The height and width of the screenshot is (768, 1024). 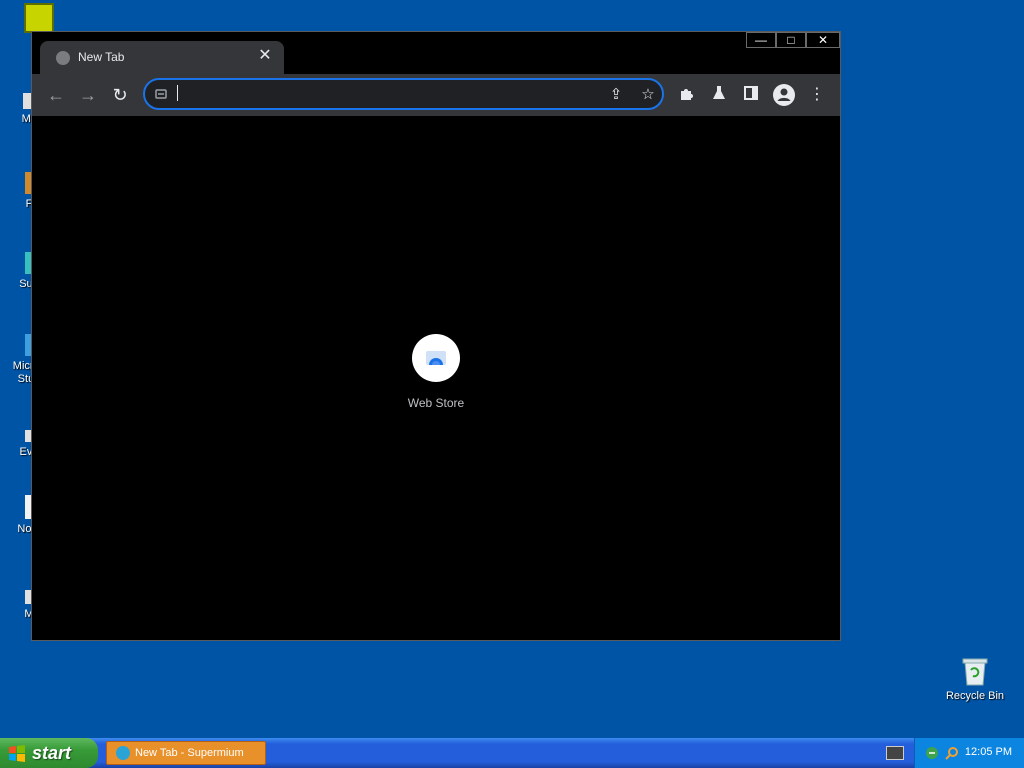 What do you see at coordinates (975, 696) in the screenshot?
I see `recycle-bin-label: Recycle Bin` at bounding box center [975, 696].